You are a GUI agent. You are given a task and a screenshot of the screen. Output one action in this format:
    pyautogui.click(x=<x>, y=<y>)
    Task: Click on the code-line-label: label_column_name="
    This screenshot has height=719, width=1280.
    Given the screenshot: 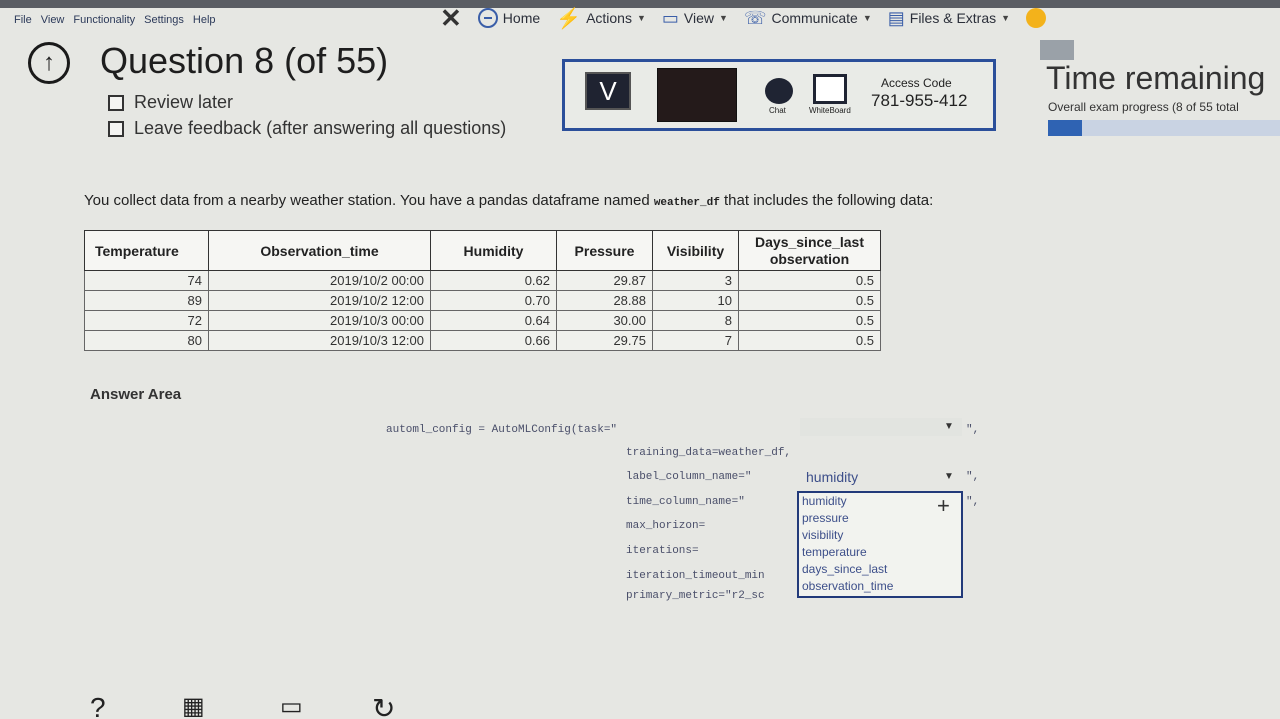 What is the action you would take?
    pyautogui.click(x=689, y=477)
    